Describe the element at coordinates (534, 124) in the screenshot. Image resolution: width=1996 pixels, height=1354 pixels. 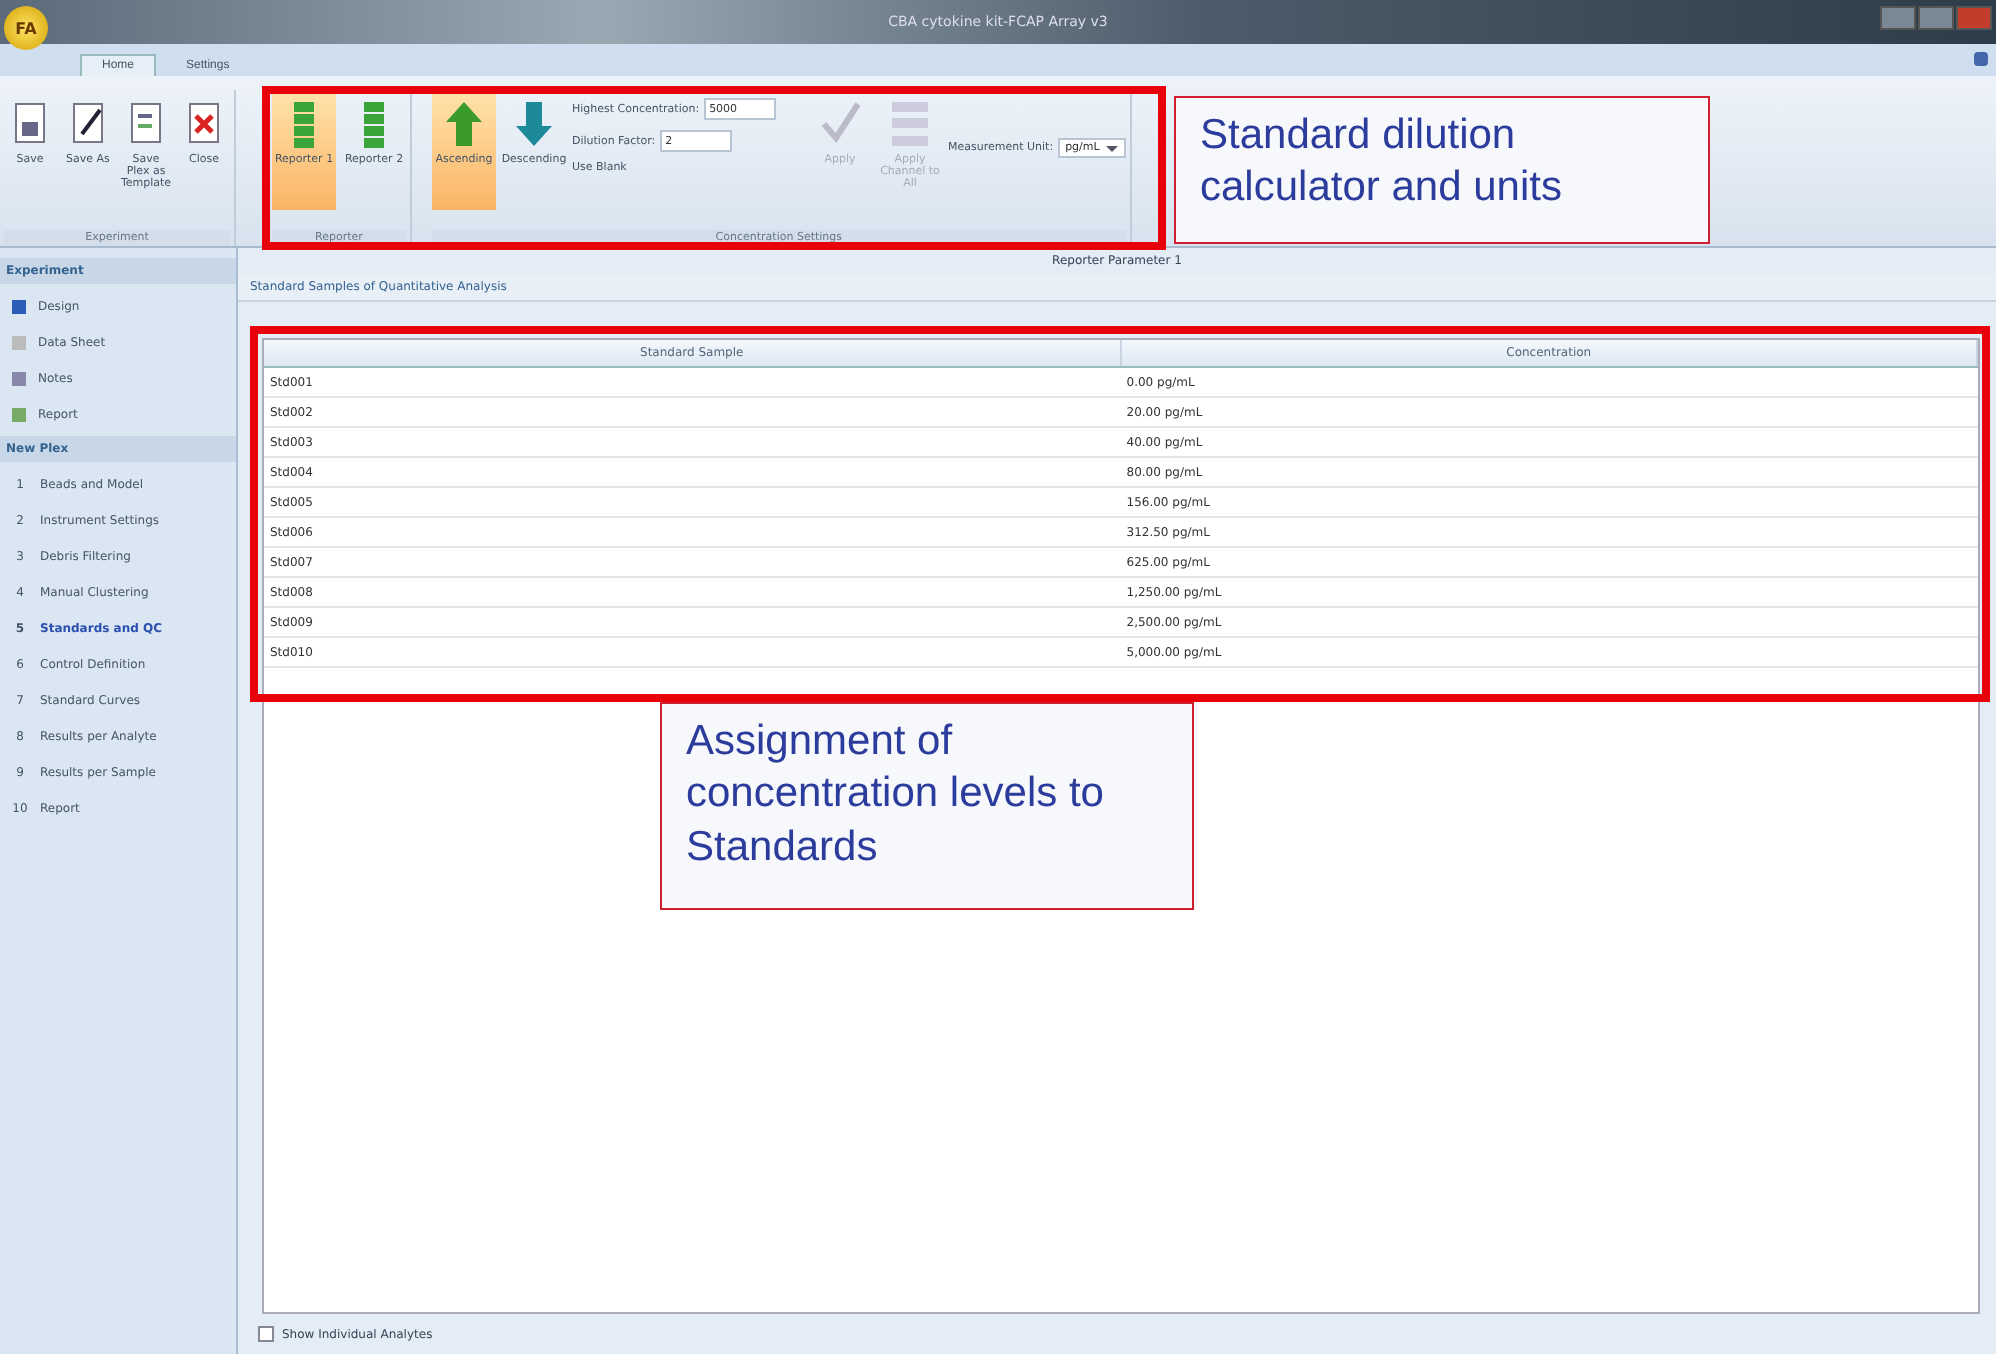
I see `down-arrow-icon` at that location.